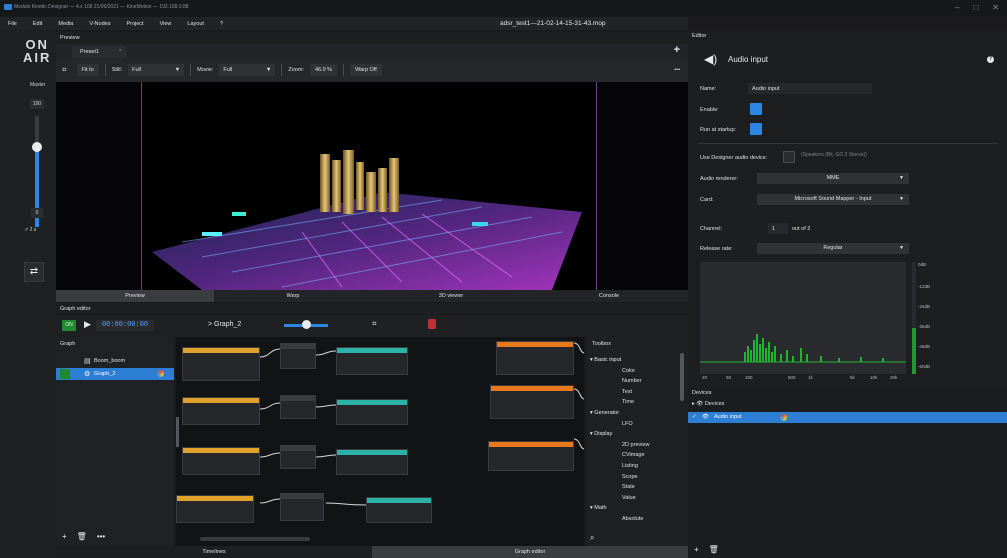  Describe the element at coordinates (99, 52) in the screenshot. I see `tab-preset1: Preset1 ×` at that location.